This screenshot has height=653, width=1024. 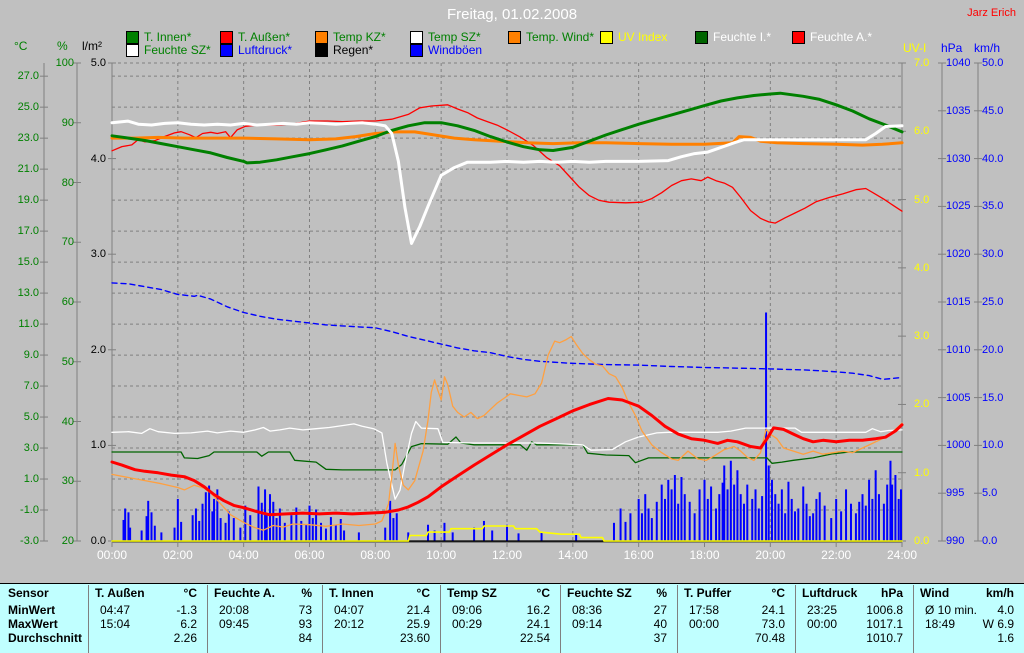 What do you see at coordinates (467, 624) in the screenshot?
I see `table-text: 00:29` at bounding box center [467, 624].